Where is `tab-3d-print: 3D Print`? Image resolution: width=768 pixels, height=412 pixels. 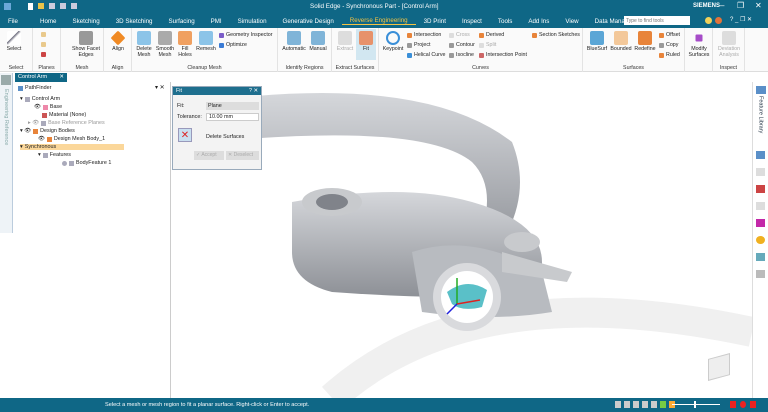
tab-3d-print: 3D Print is located at coordinates (435, 21).